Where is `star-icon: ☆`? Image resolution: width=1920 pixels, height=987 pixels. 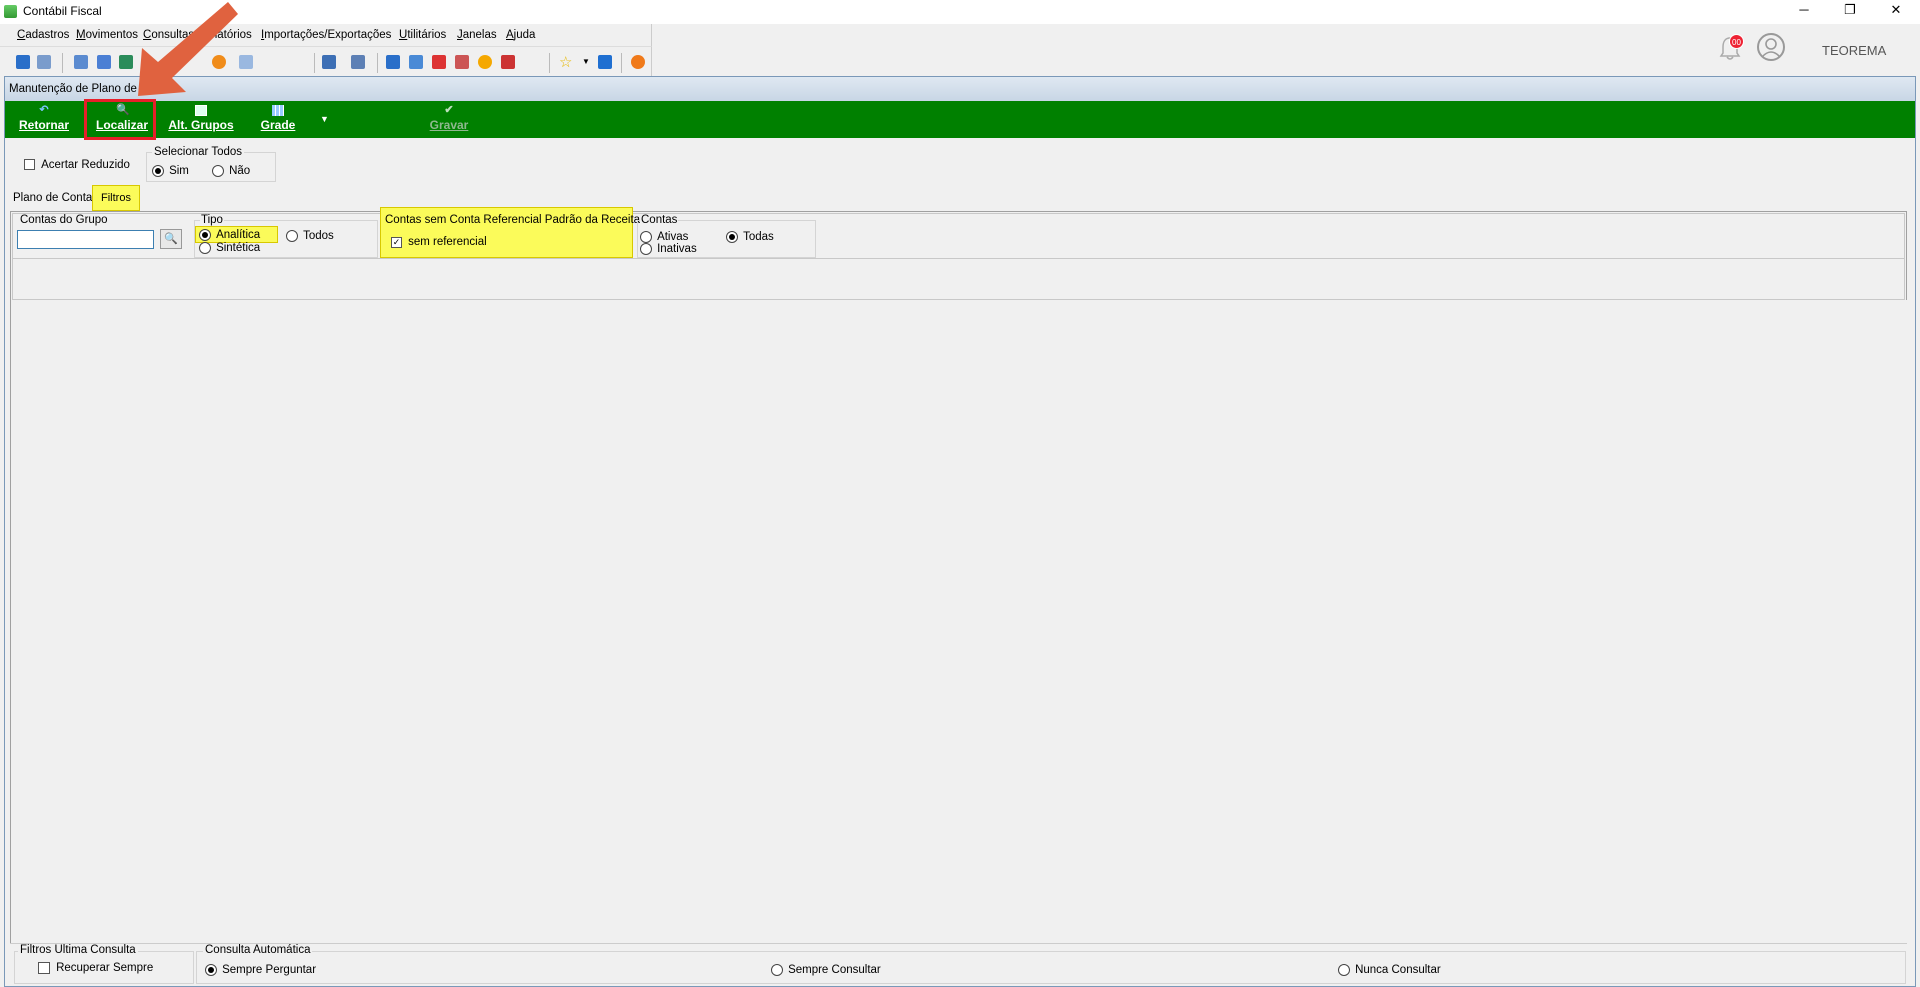
star-icon: ☆ is located at coordinates (565, 62).